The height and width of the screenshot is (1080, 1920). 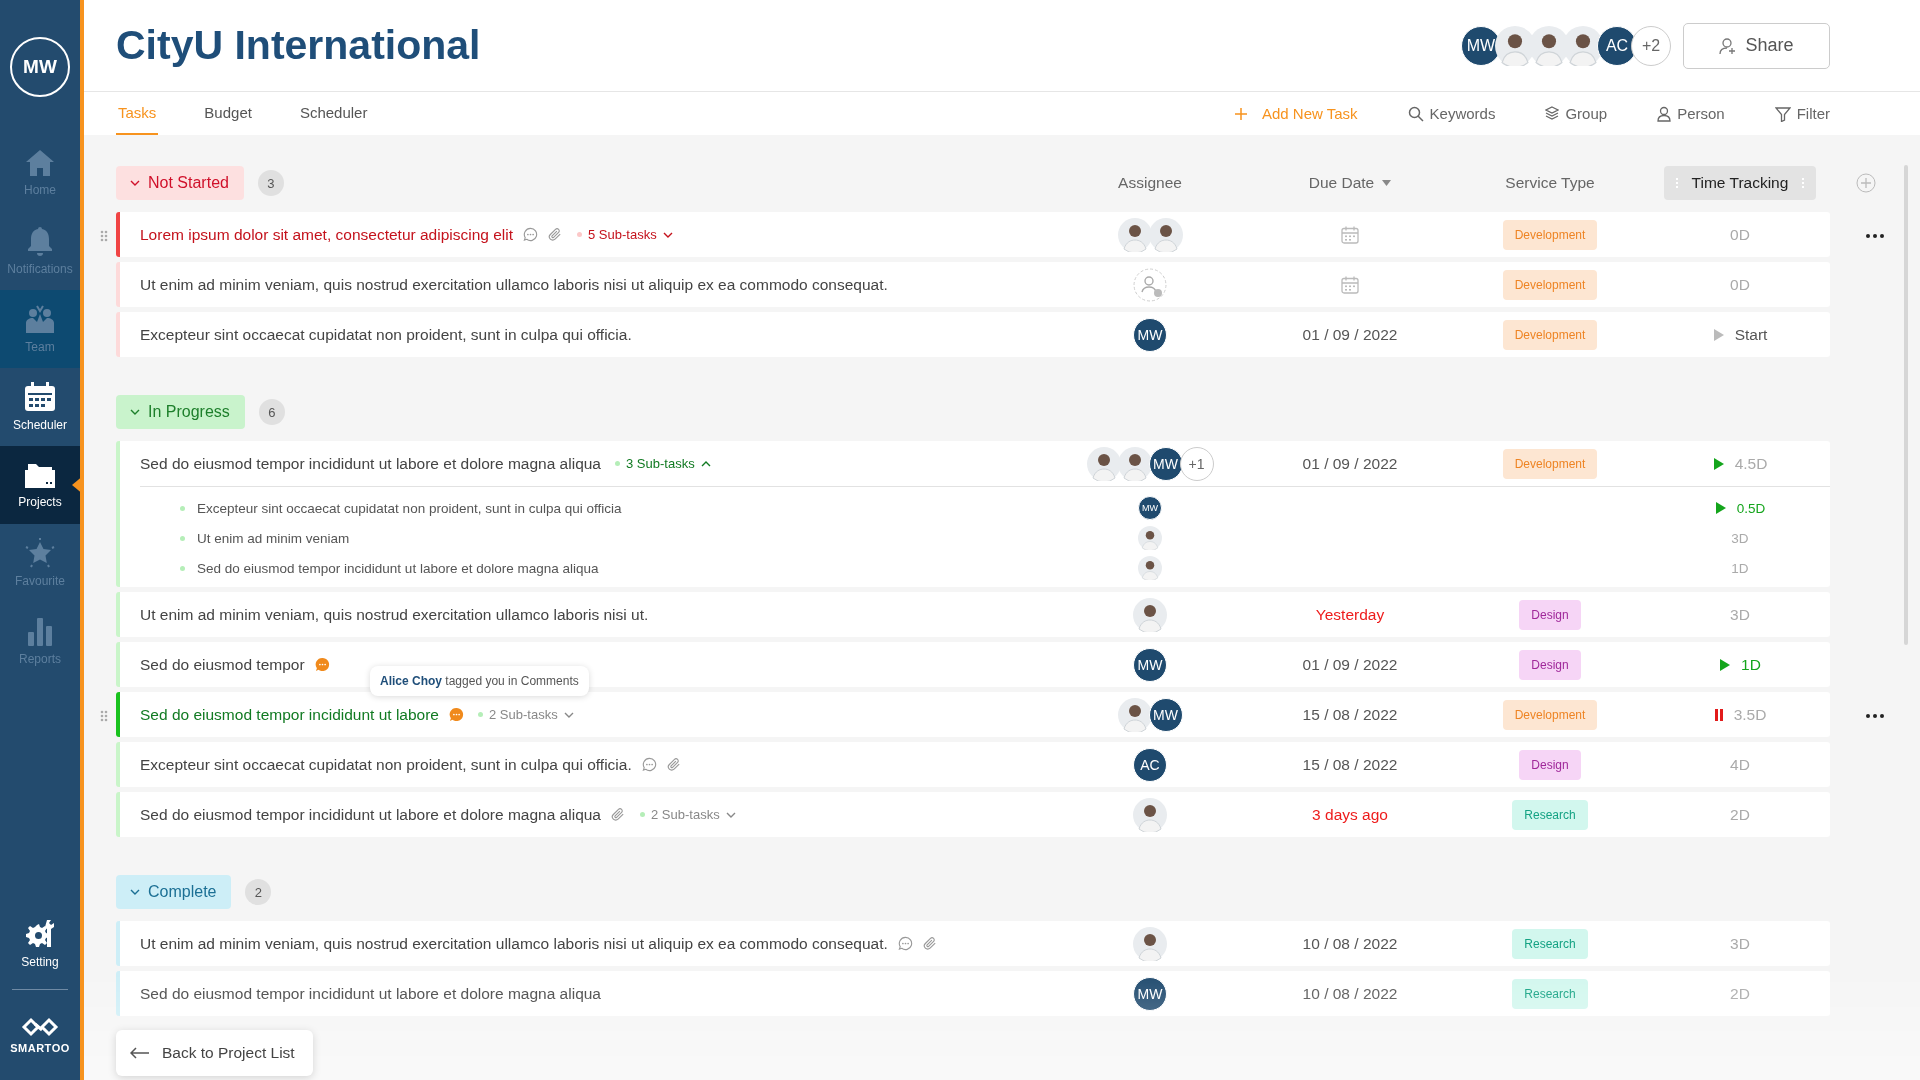 What do you see at coordinates (214, 1053) in the screenshot?
I see `back-button: Back to Project List` at bounding box center [214, 1053].